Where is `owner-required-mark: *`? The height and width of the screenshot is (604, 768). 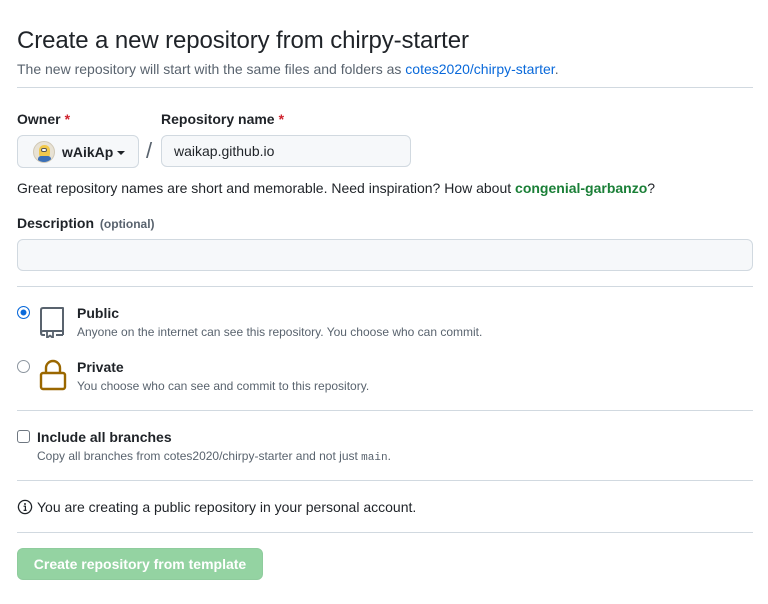
owner-required-mark: * is located at coordinates (67, 119).